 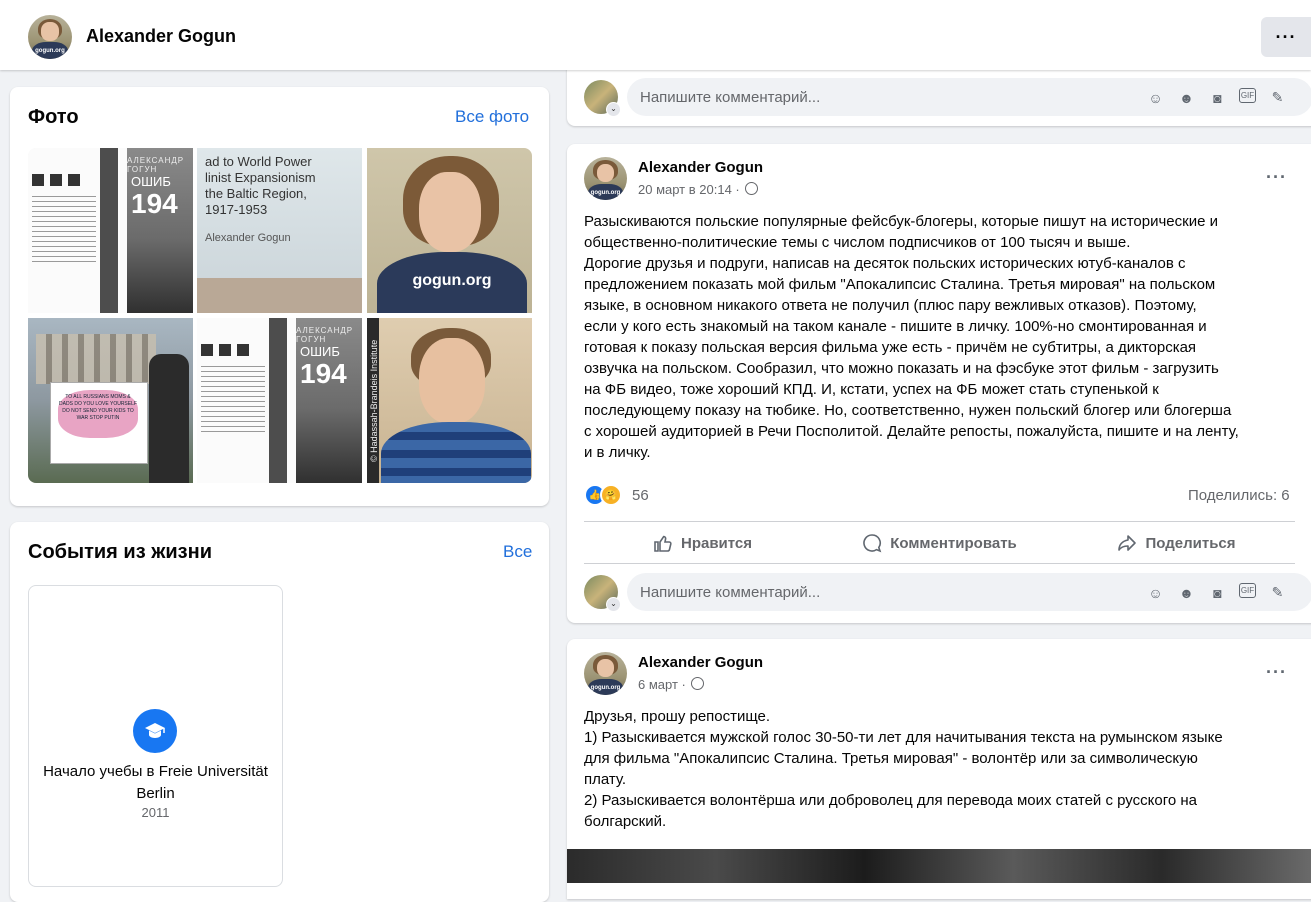 I want to click on shares-count: Поделились: 6, so click(x=1239, y=495).